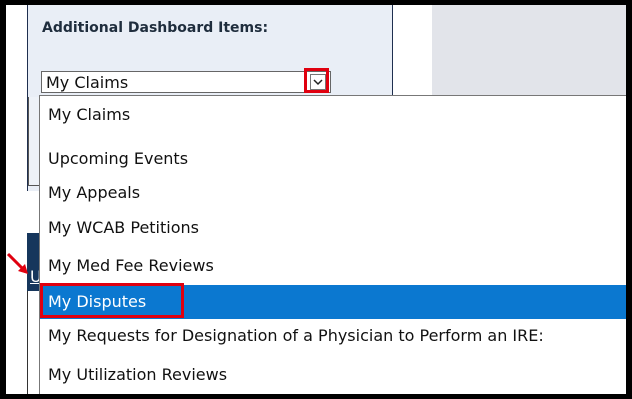 Image resolution: width=632 pixels, height=399 pixels. I want to click on annotation-highlight-option-box, so click(112, 300).